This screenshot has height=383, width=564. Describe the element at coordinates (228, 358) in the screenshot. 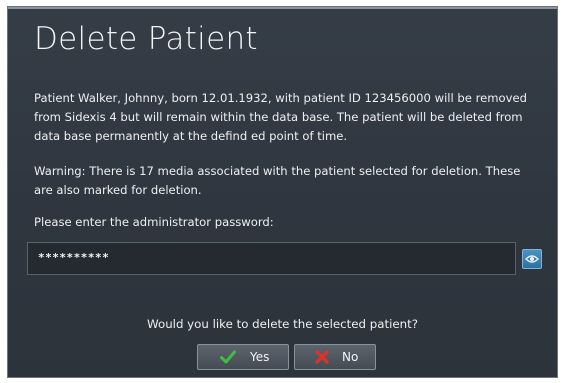

I see `checkmark-icon` at that location.